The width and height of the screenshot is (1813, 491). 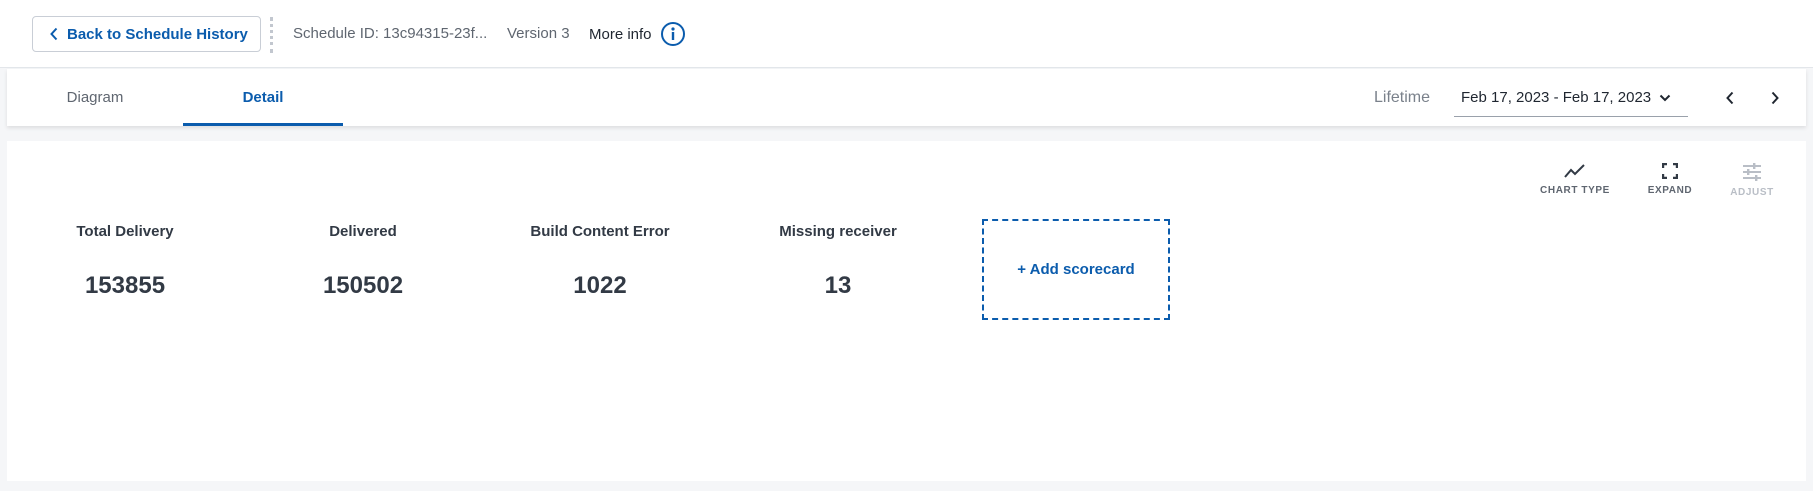 I want to click on header-divider, so click(x=271, y=35).